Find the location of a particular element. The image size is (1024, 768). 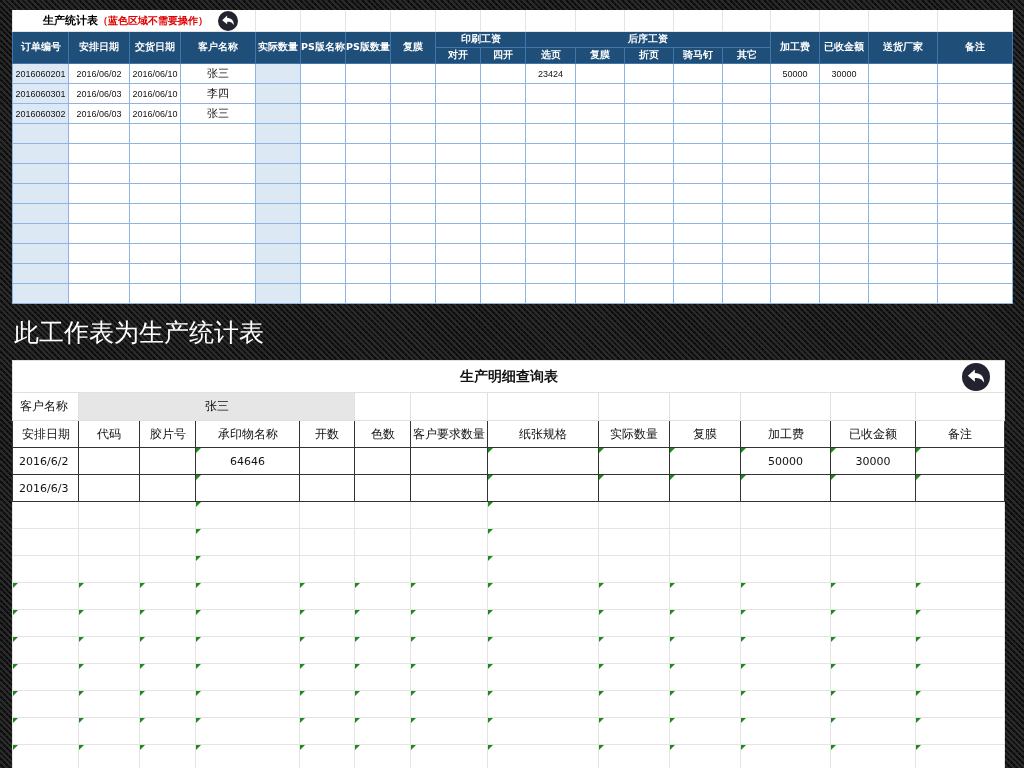

column-header: 开数 is located at coordinates (327, 434).